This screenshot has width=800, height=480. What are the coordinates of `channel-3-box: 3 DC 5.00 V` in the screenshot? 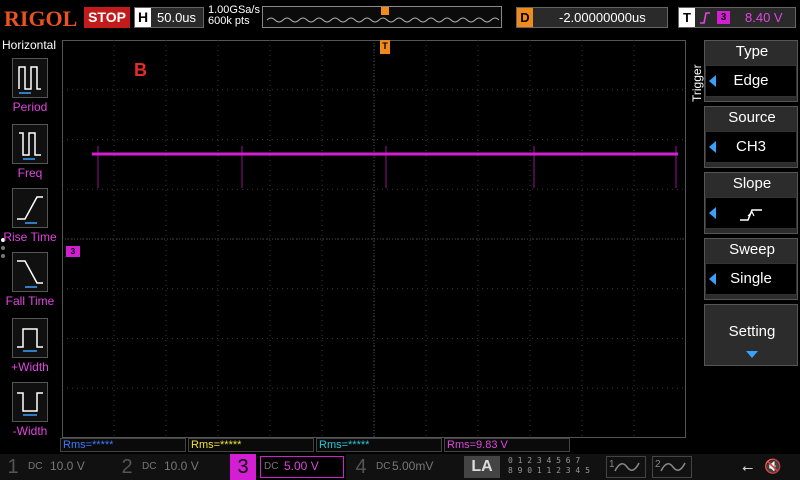 It's located at (288, 467).